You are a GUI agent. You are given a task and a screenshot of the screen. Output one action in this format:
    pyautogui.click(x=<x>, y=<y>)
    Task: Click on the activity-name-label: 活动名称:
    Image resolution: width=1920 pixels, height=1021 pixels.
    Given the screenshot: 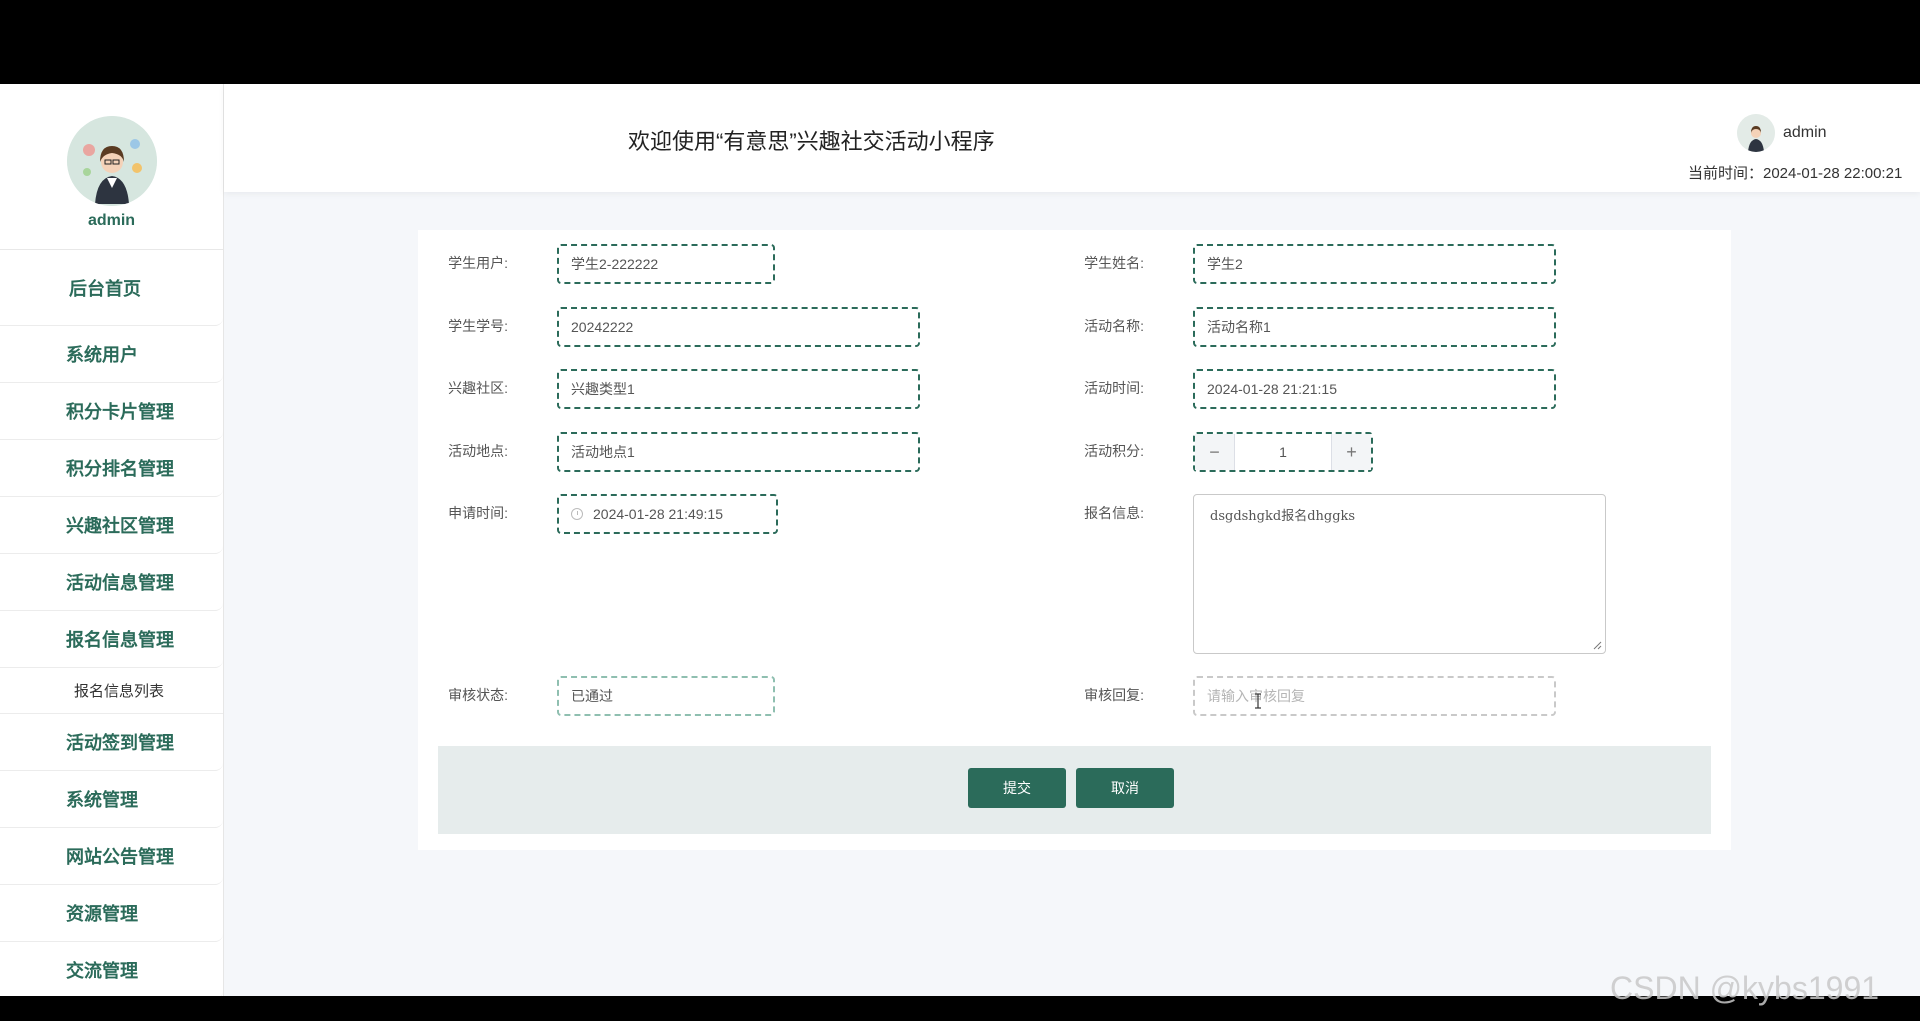 What is the action you would take?
    pyautogui.click(x=1114, y=326)
    